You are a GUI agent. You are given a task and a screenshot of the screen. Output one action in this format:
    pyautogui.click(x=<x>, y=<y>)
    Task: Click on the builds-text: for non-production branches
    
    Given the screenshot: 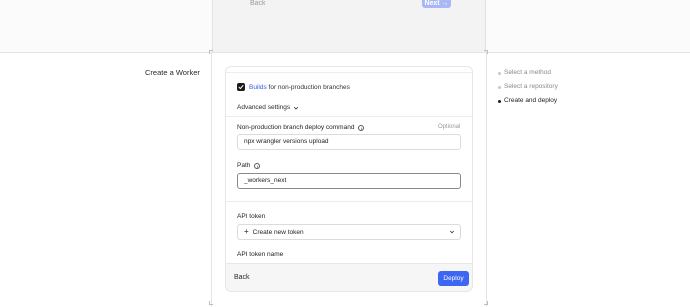 What is the action you would take?
    pyautogui.click(x=308, y=87)
    